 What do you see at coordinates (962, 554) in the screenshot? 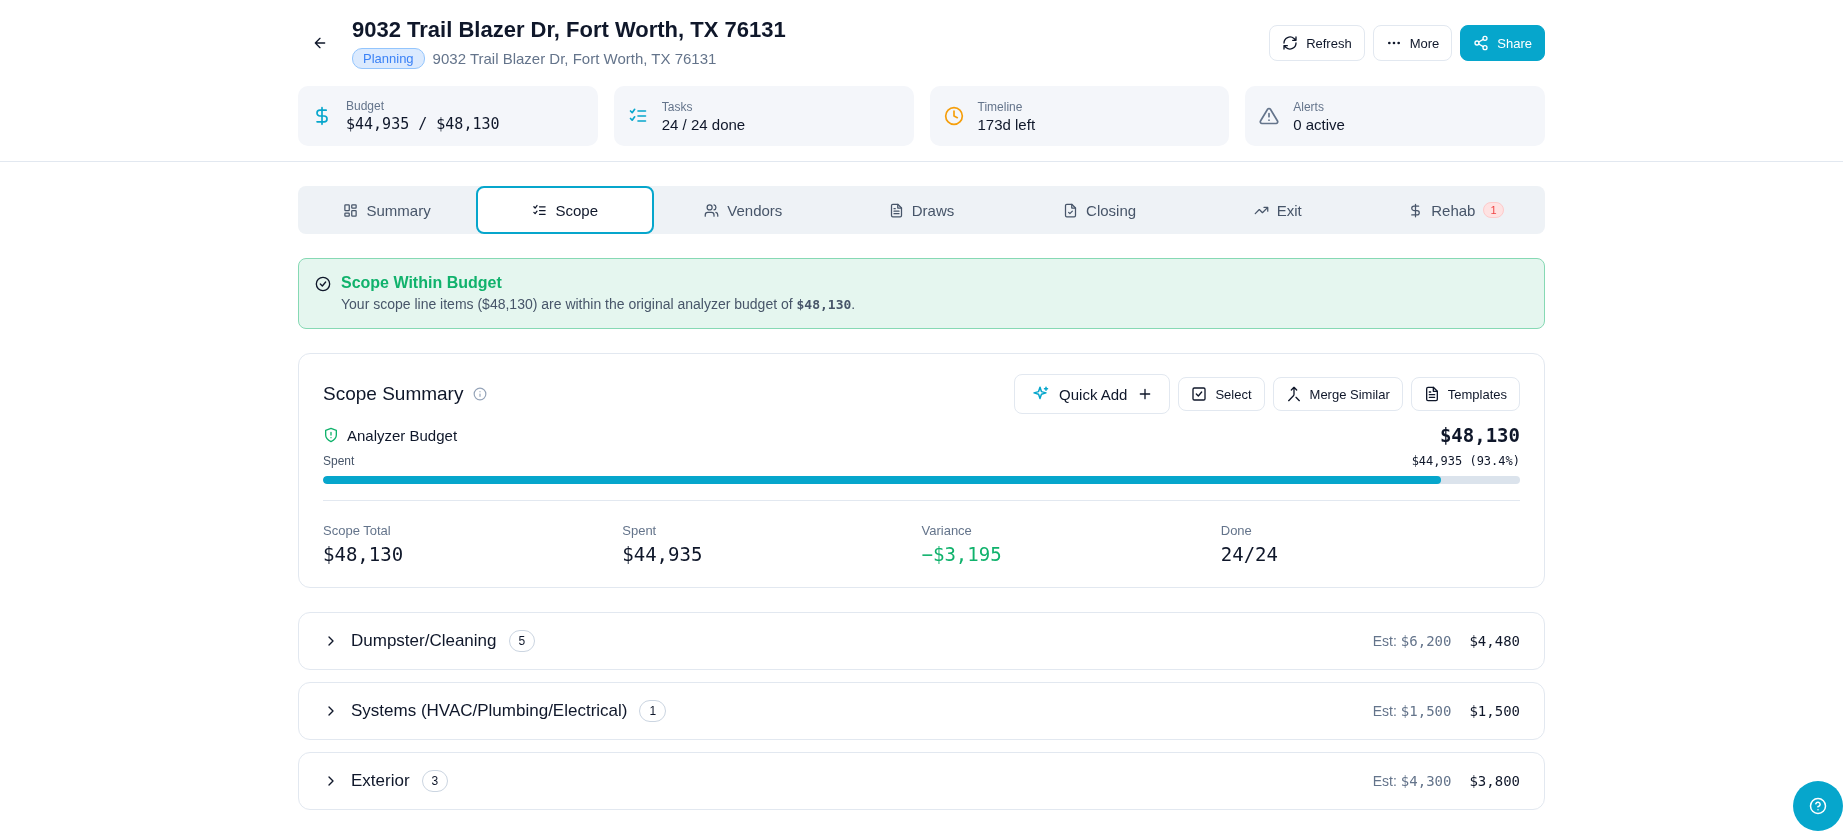
I see `metric-value: −$3,195` at bounding box center [962, 554].